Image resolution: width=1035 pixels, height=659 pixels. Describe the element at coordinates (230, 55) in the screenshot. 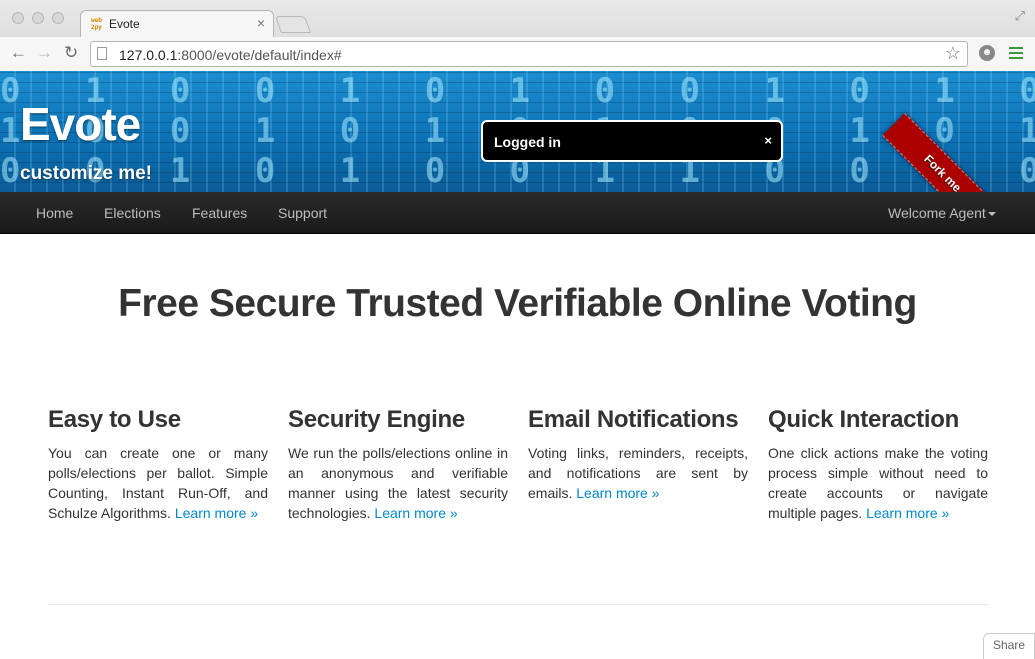

I see `url-text: 127.0.0.1:8000/evote/default/index#` at that location.